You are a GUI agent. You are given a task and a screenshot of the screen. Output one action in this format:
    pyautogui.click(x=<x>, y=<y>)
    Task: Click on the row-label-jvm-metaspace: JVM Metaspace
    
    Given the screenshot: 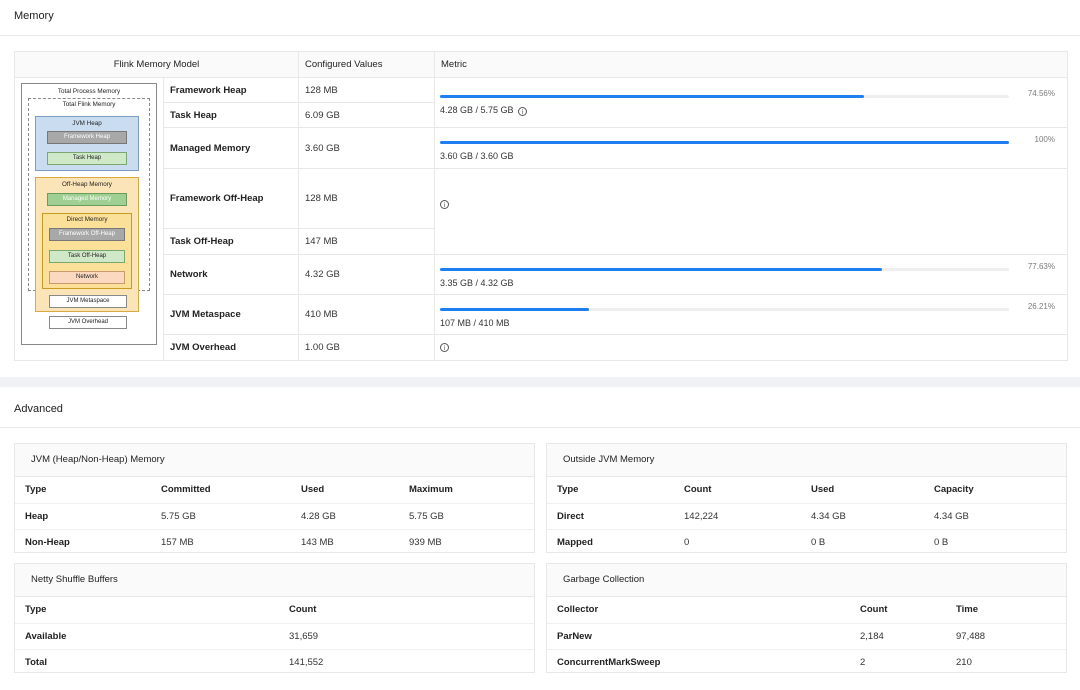 What is the action you would take?
    pyautogui.click(x=231, y=314)
    